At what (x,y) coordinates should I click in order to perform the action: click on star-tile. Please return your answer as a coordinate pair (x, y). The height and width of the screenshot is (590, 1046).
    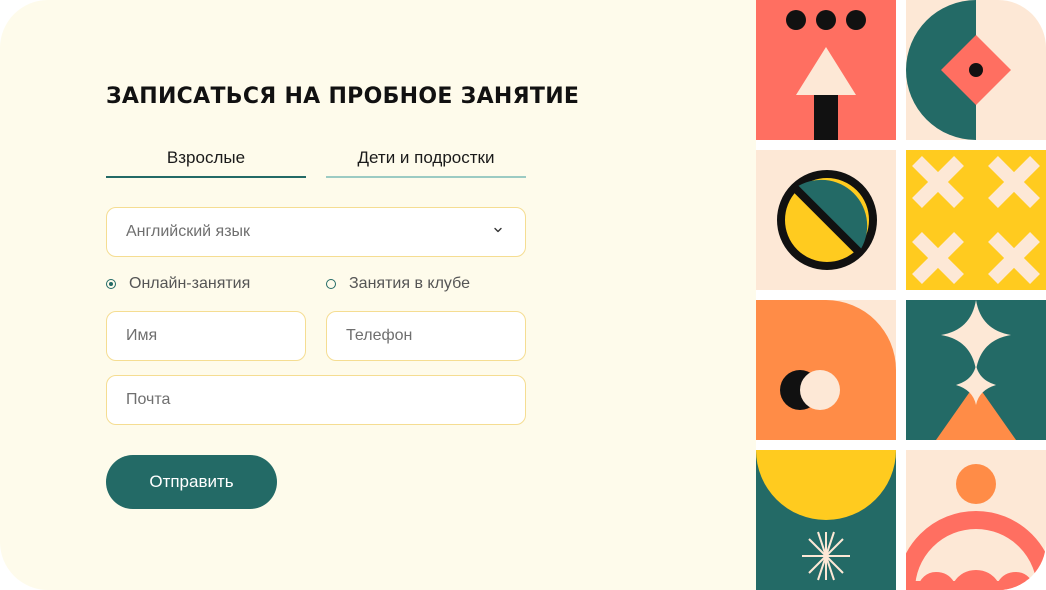
    Looking at the image, I should click on (976, 370).